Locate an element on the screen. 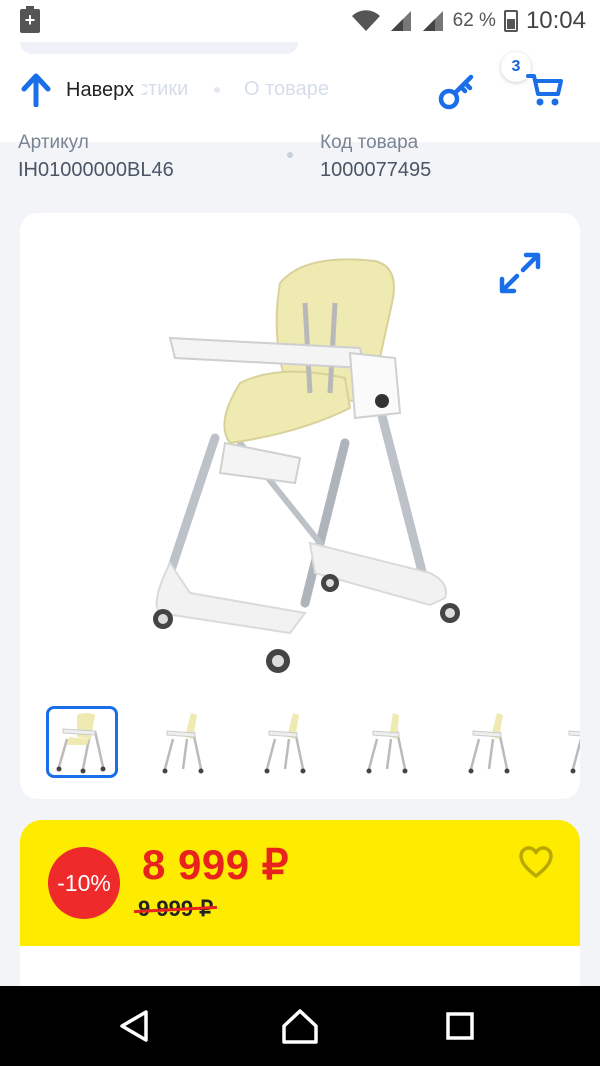 This screenshot has height=1066, width=600. home-icon is located at coordinates (300, 1026).